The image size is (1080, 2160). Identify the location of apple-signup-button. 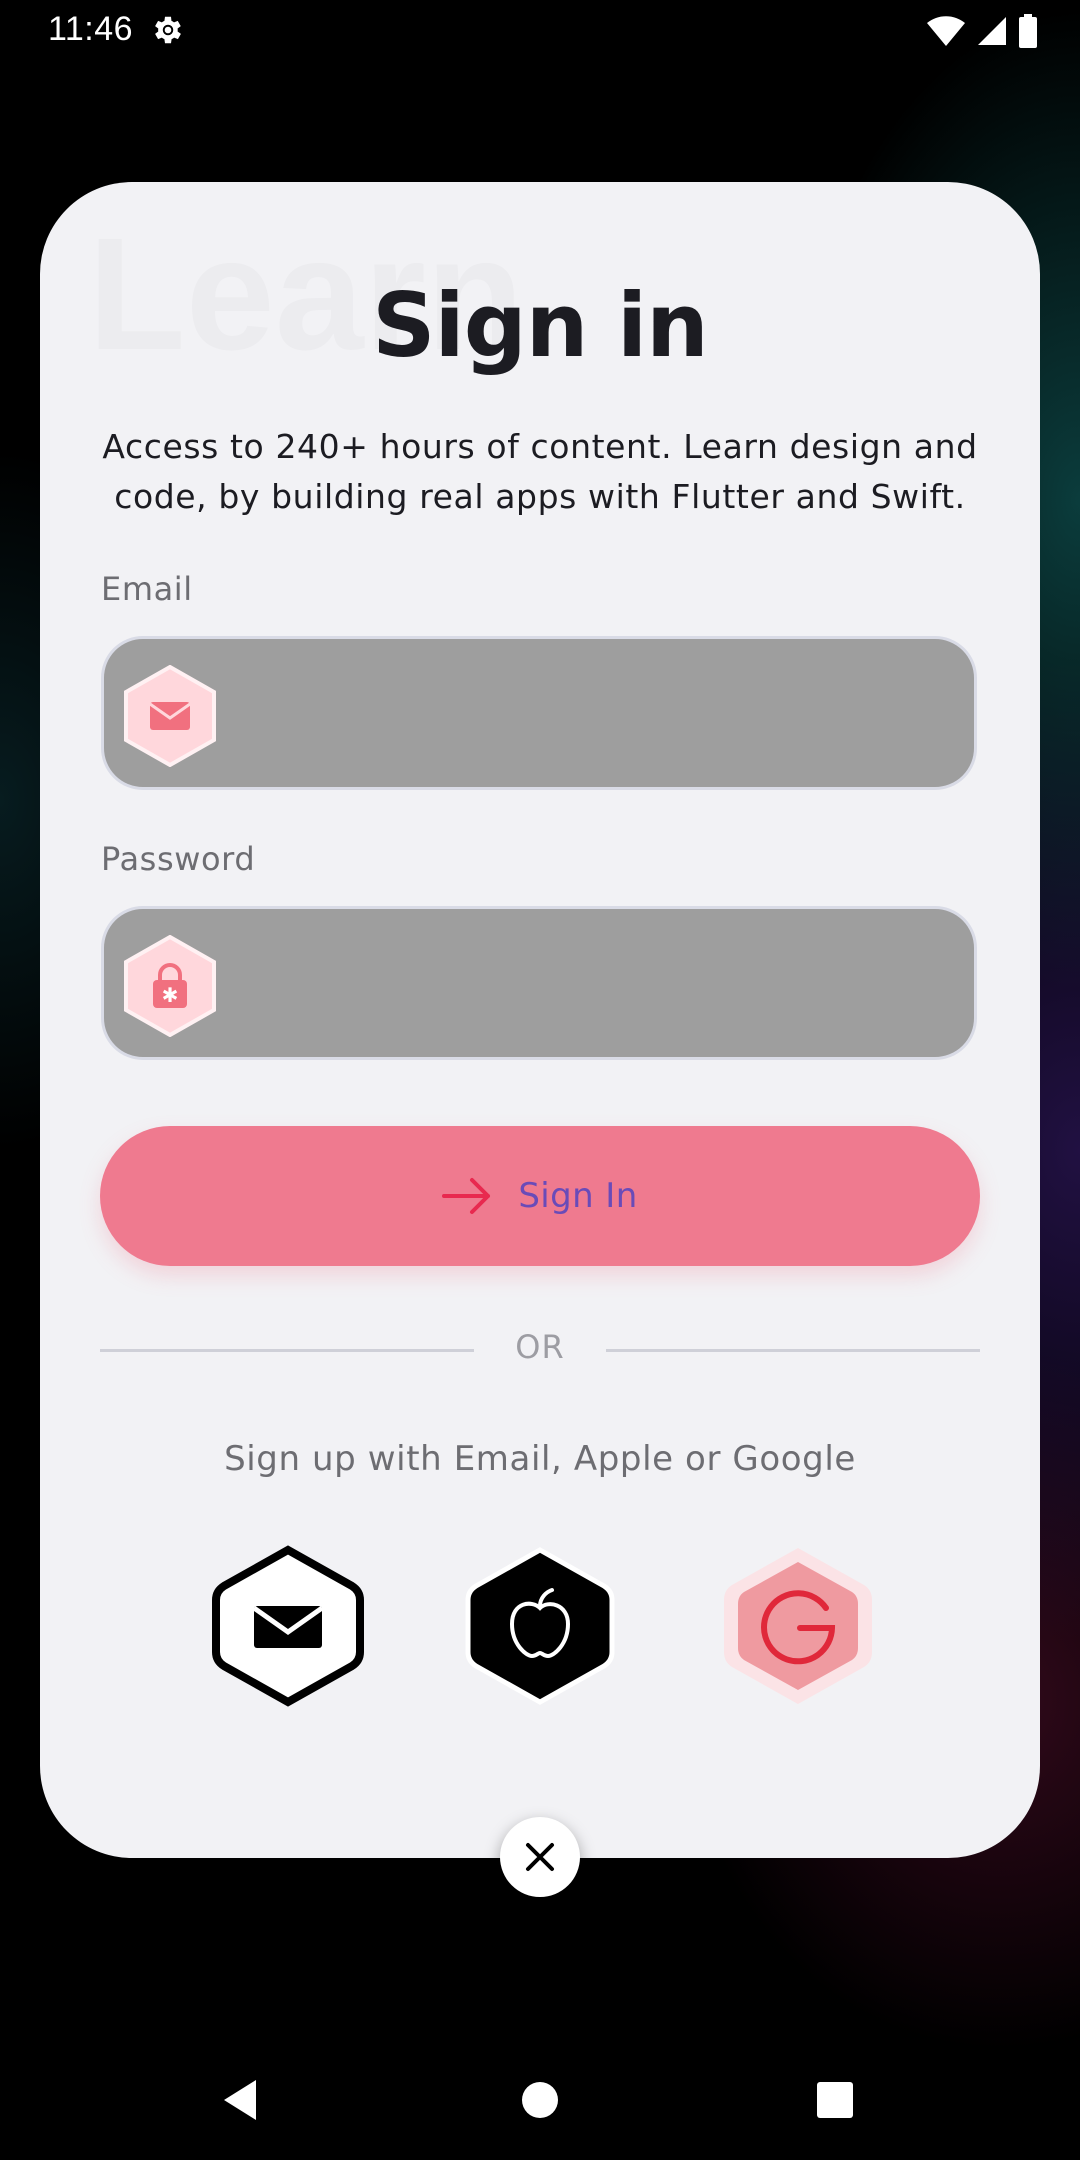
(540, 1626).